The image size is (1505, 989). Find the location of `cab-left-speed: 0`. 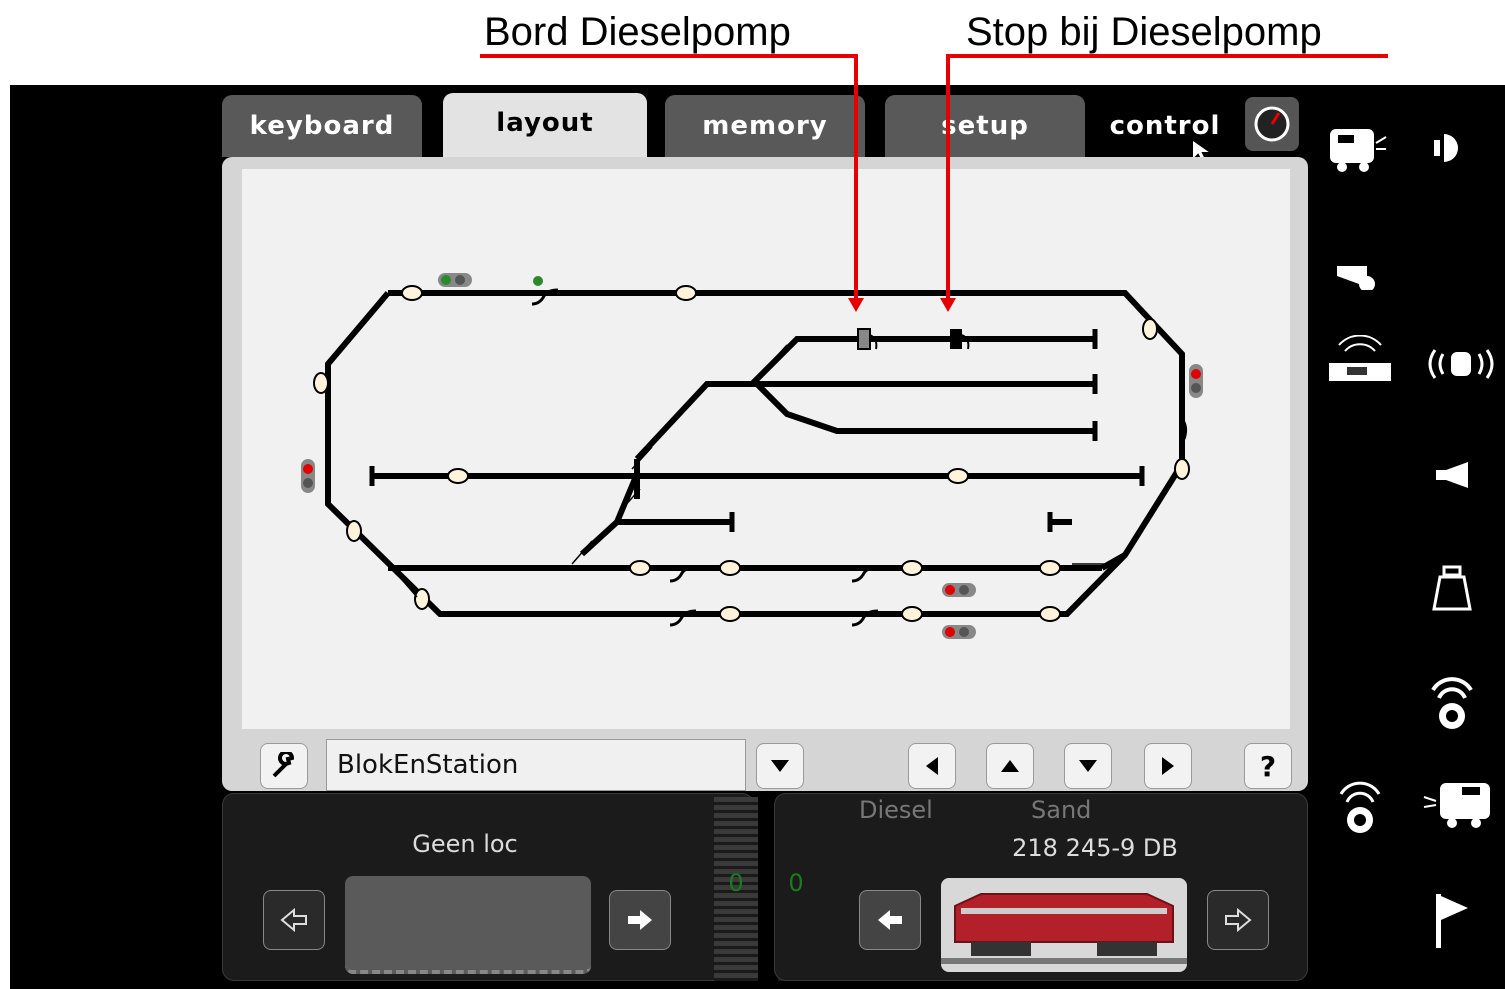

cab-left-speed: 0 is located at coordinates (736, 883).